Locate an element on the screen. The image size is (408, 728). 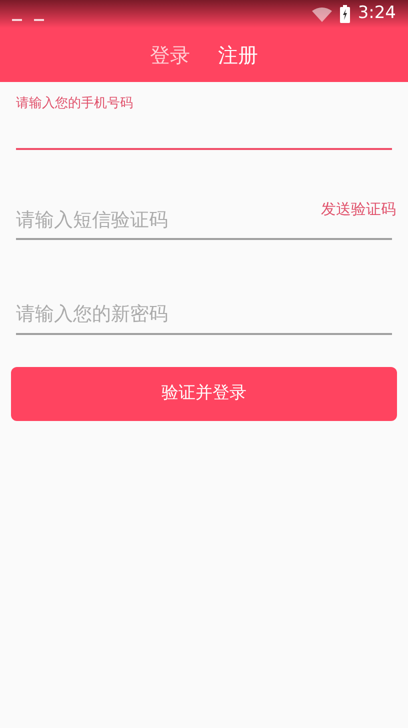
phone-field: 请输入您的手机号码 is located at coordinates (204, 122).